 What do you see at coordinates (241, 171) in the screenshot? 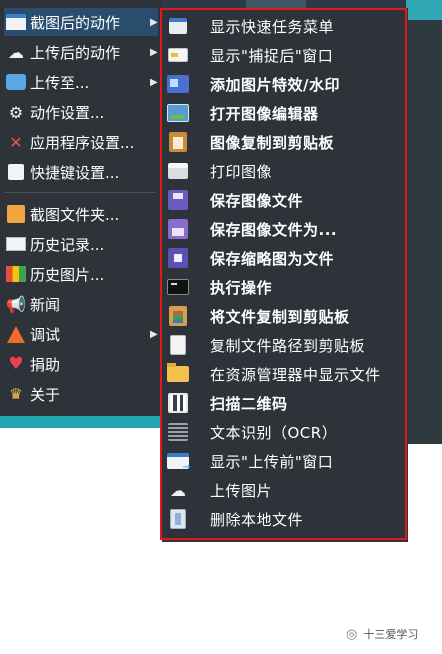
I see `submenu-item-label: 打印图像` at bounding box center [241, 171].